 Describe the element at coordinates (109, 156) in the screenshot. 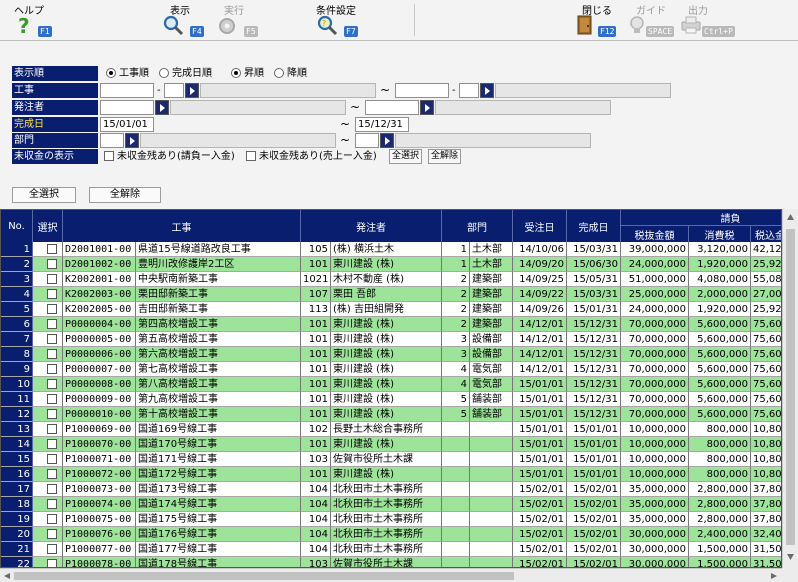

I see `unpaid-contract-checkbox` at that location.